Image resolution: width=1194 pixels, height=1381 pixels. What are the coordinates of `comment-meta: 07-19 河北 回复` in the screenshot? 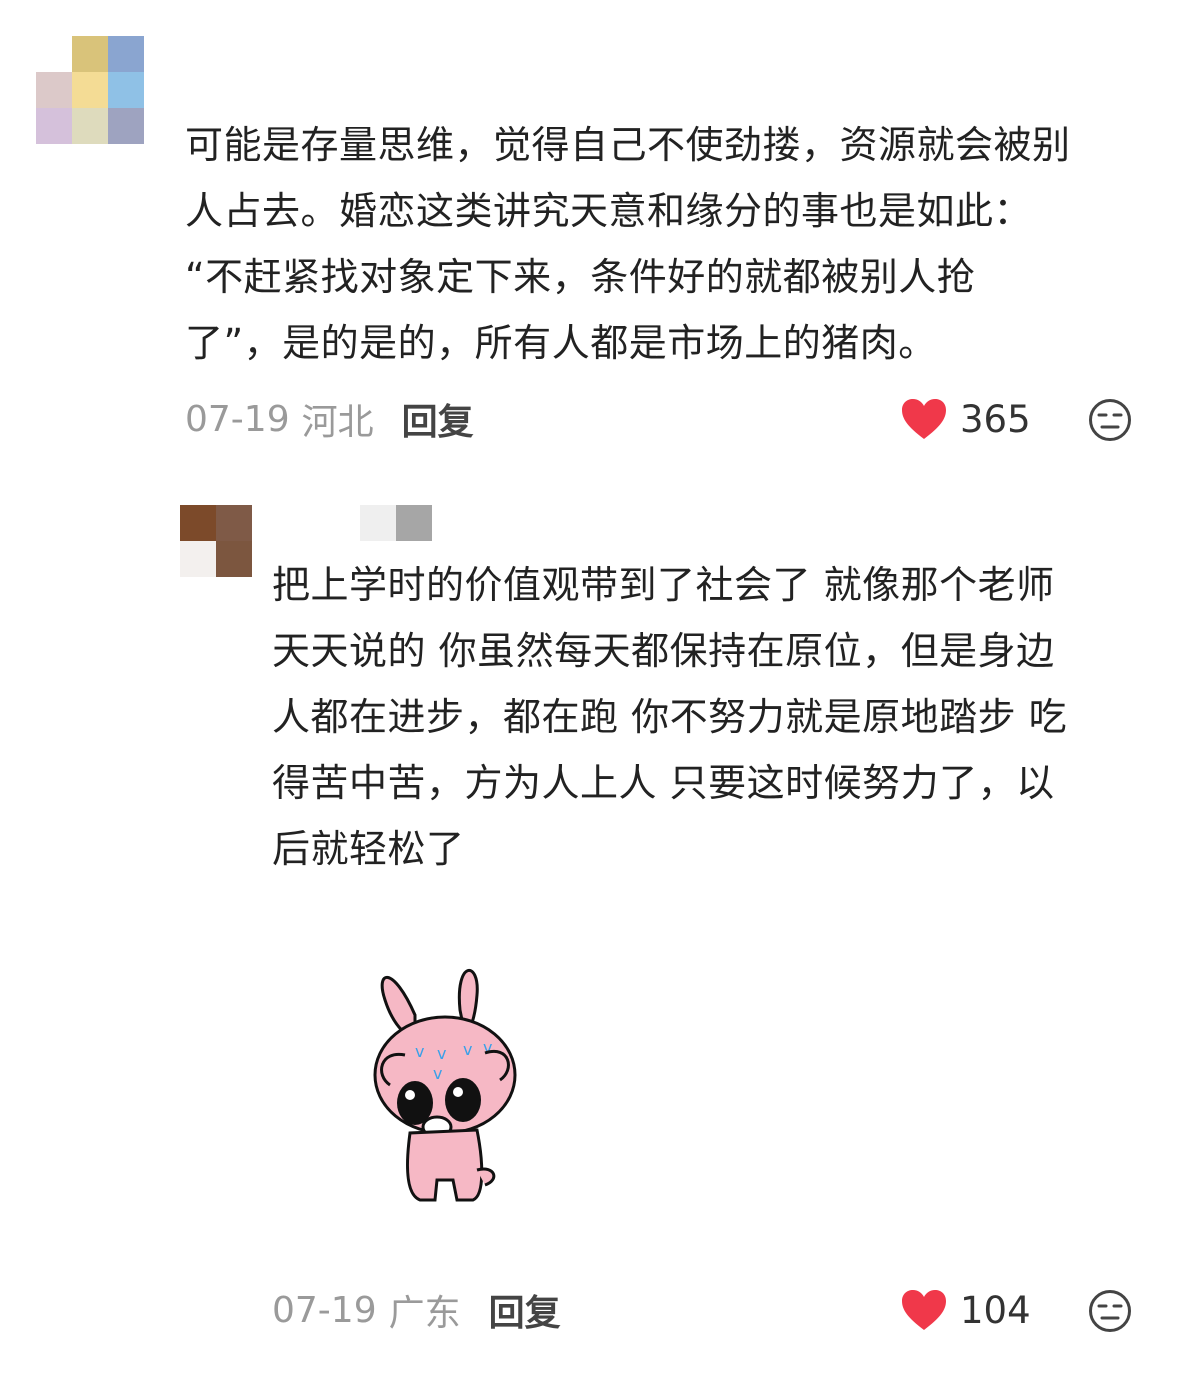 It's located at (329, 419).